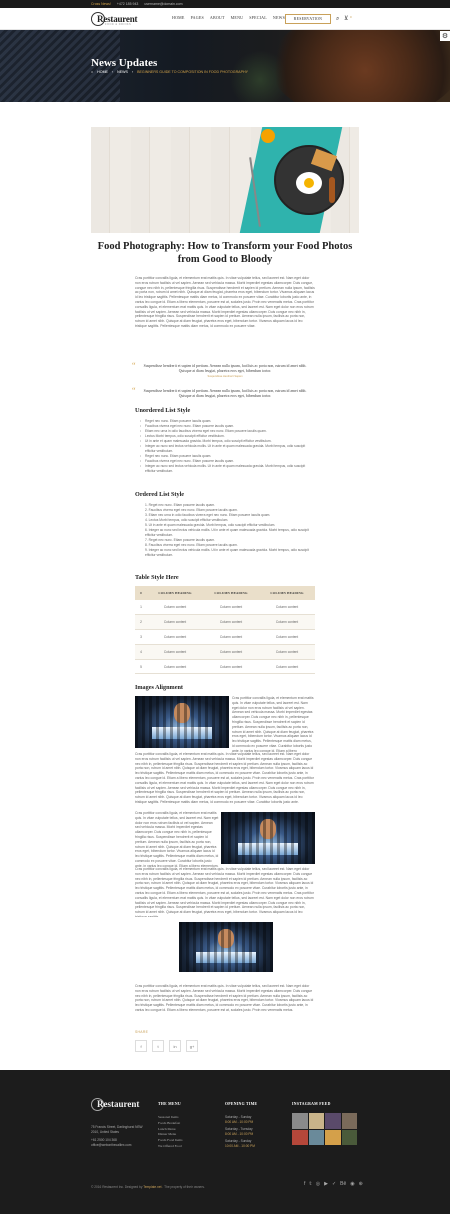 Image resolution: width=450 pixels, height=1214 pixels. What do you see at coordinates (175, 1046) in the screenshot?
I see `linkedin-share-icon: in` at bounding box center [175, 1046].